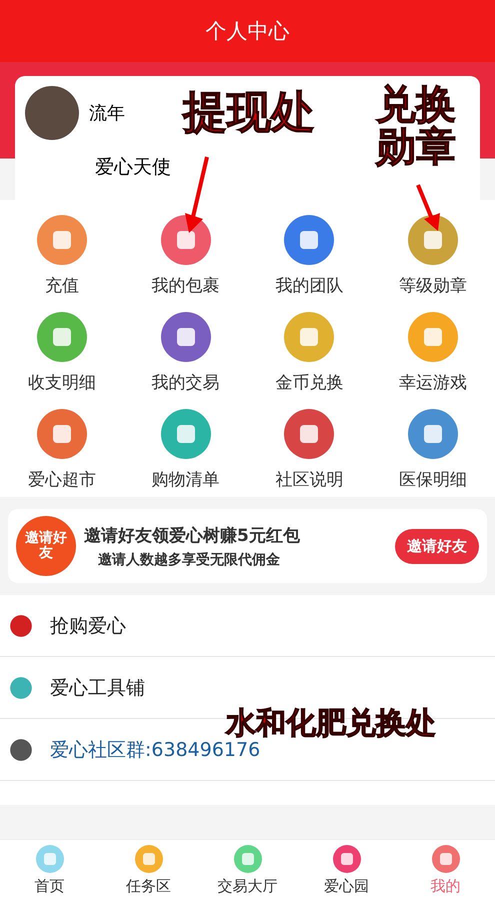  I want to click on page-title: 个人中心, so click(248, 31).